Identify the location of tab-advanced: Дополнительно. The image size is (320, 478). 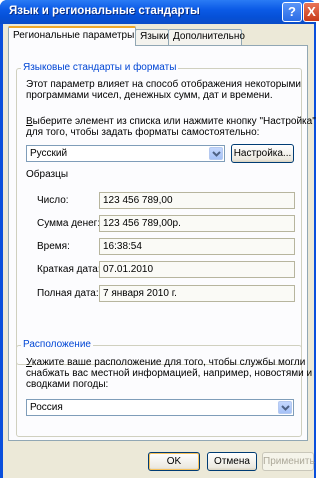
(206, 37).